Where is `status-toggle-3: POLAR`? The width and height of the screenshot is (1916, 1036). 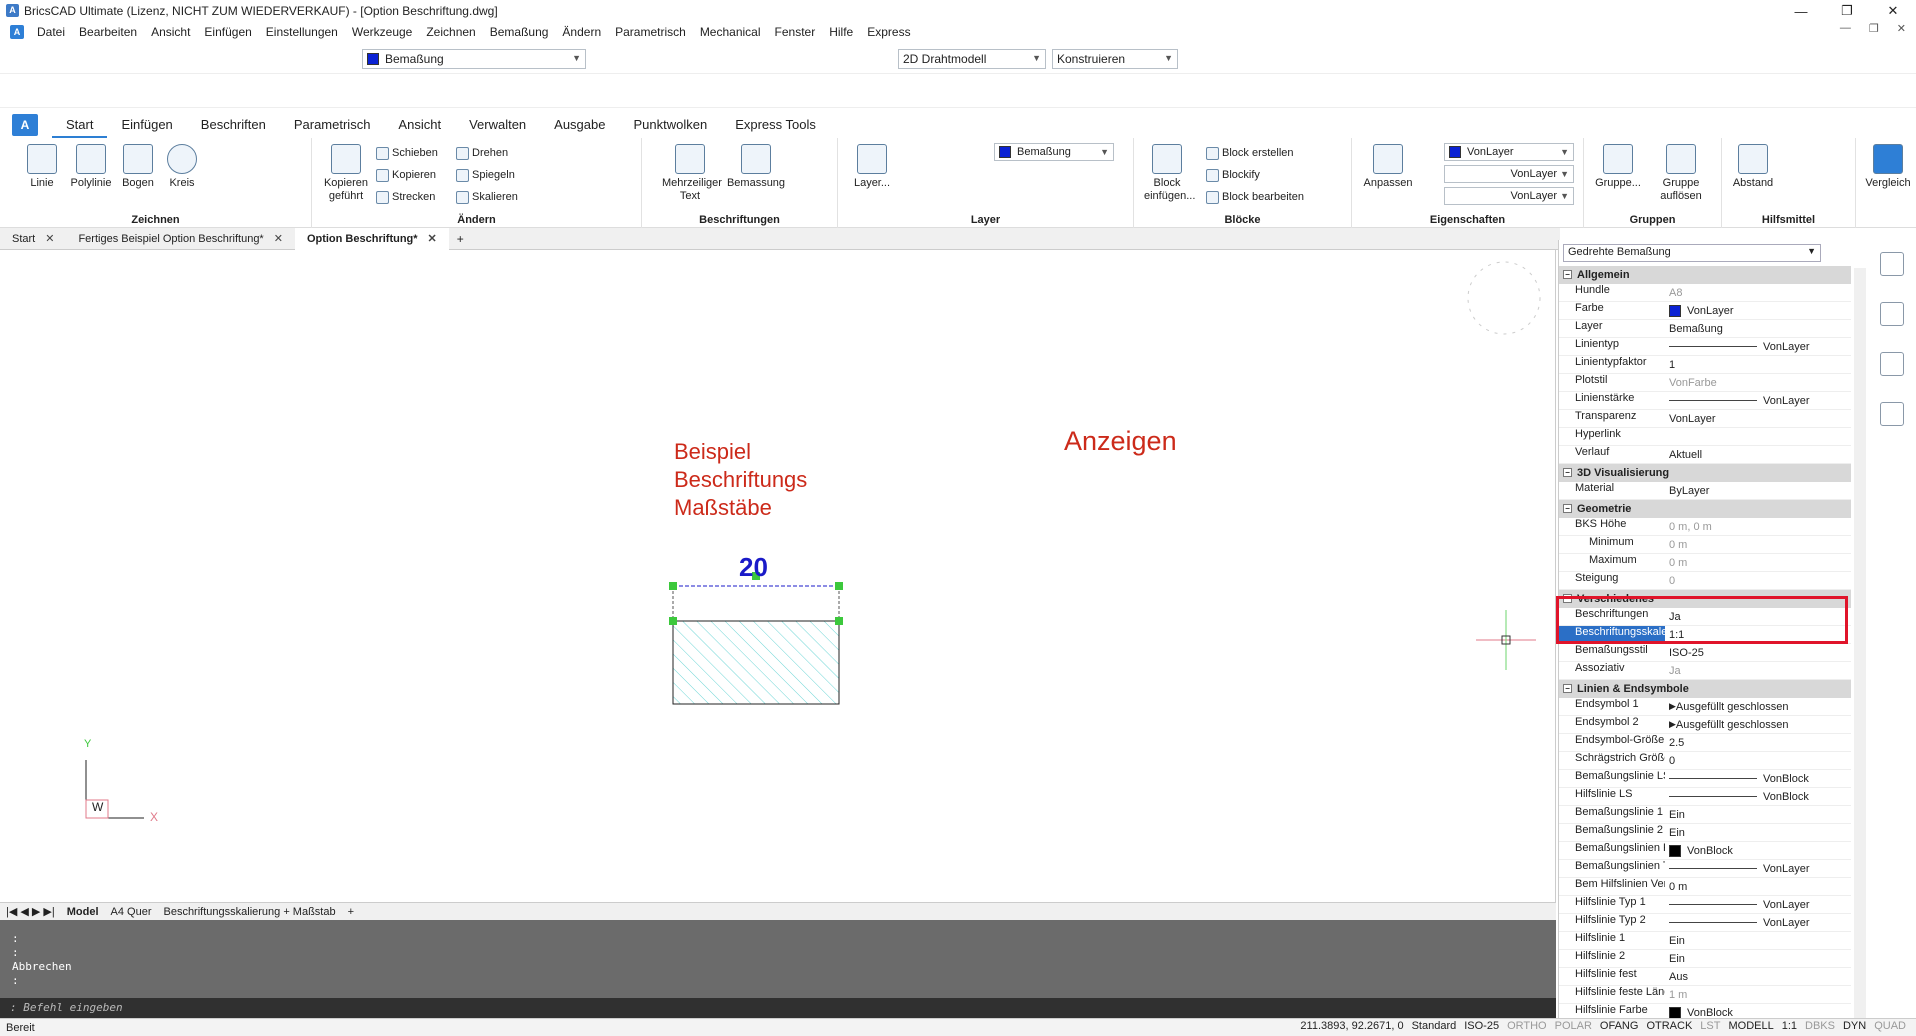 status-toggle-3: POLAR is located at coordinates (1573, 1026).